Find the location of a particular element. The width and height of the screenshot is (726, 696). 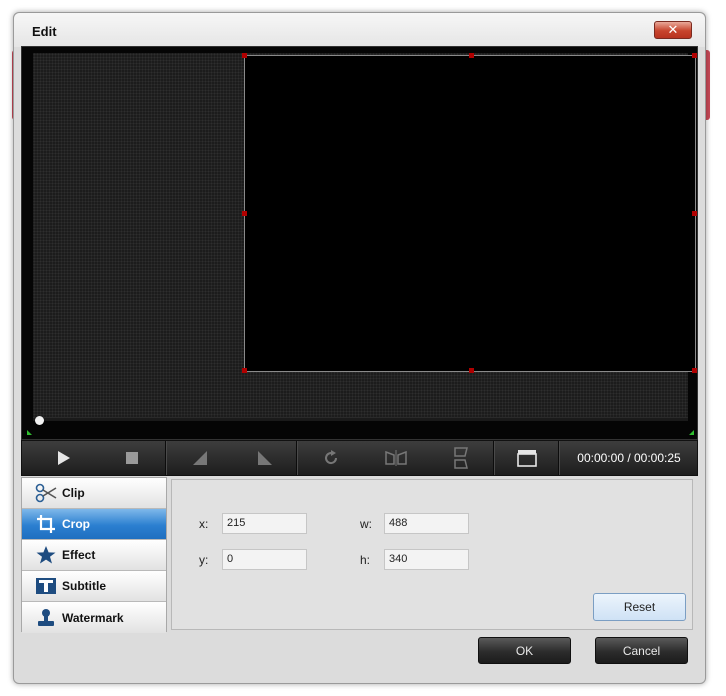

mark-in-icon is located at coordinates (200, 458).